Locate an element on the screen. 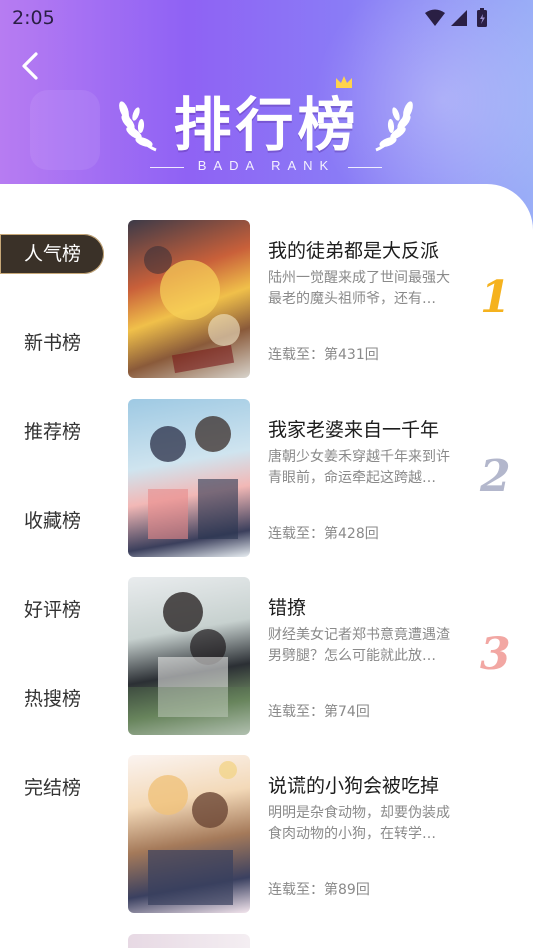  sidebar-item-favorites: 收藏榜 is located at coordinates (52, 521).